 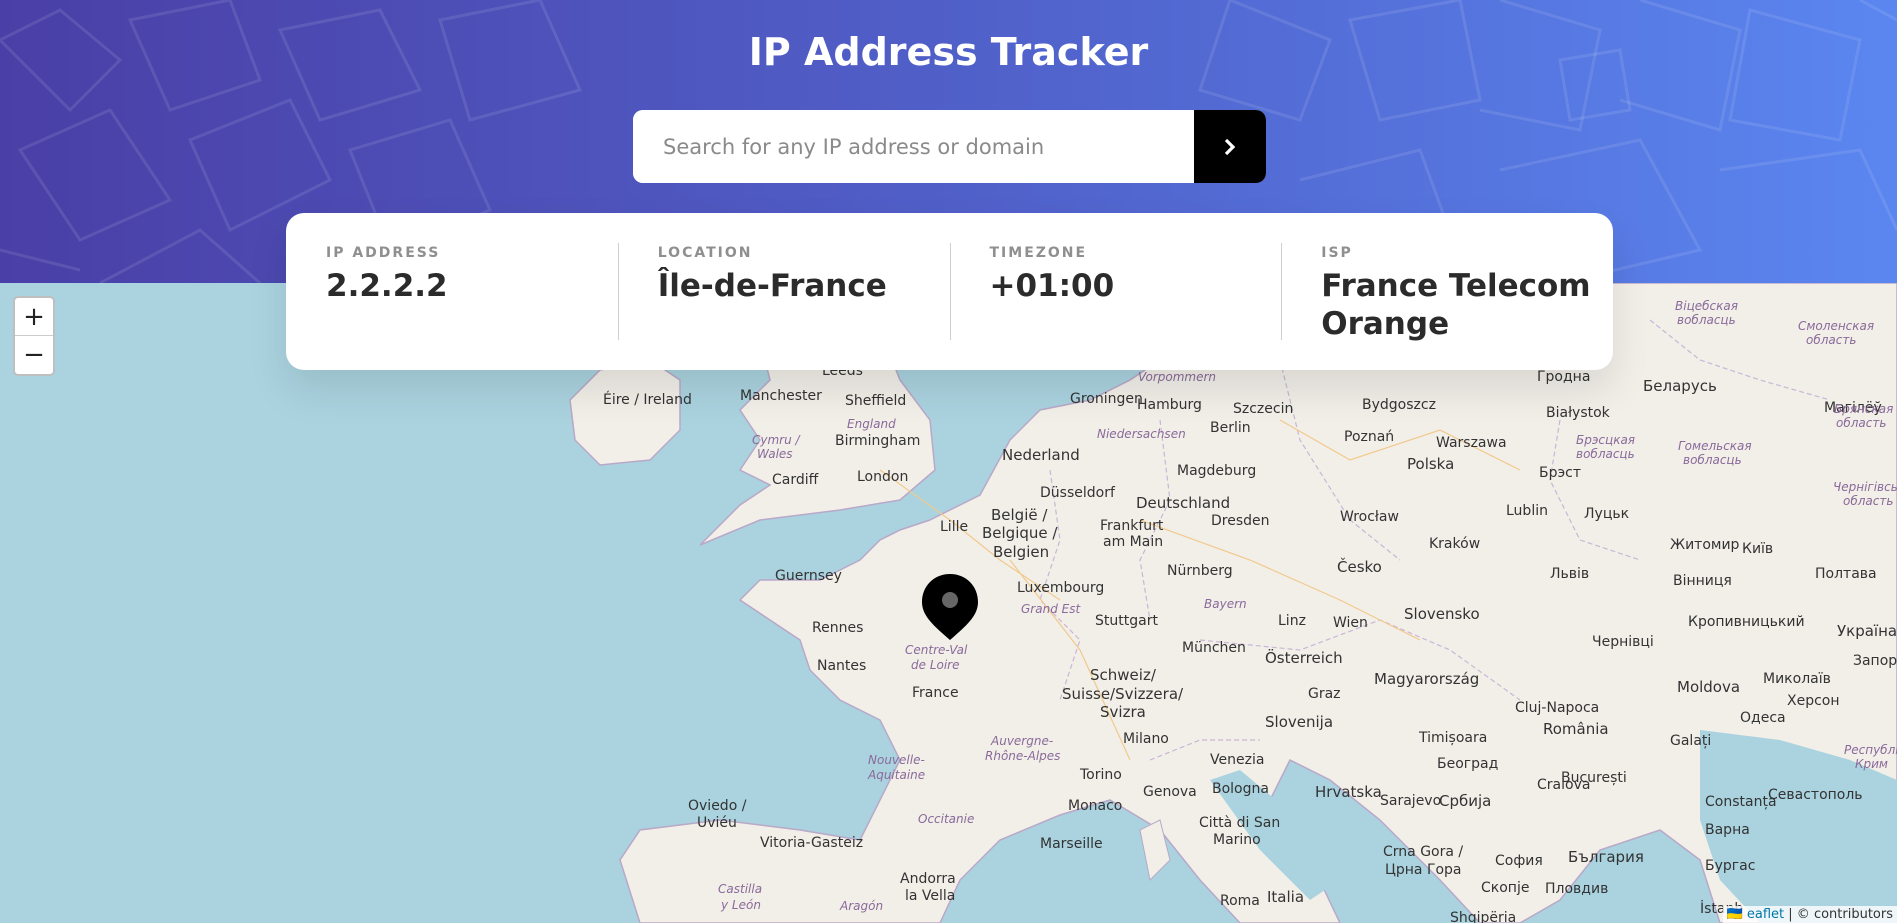 I want to click on map-label: München, so click(x=1214, y=648).